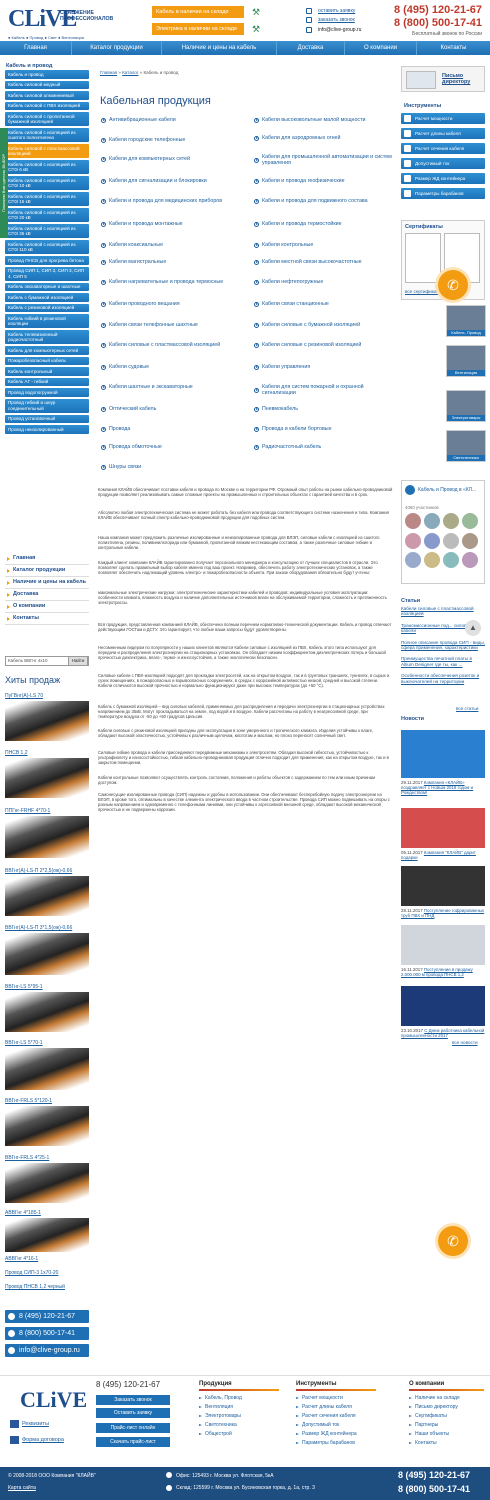  What do you see at coordinates (220, 1398) in the screenshot?
I see `footer-link: Кабель, Провод` at bounding box center [220, 1398].